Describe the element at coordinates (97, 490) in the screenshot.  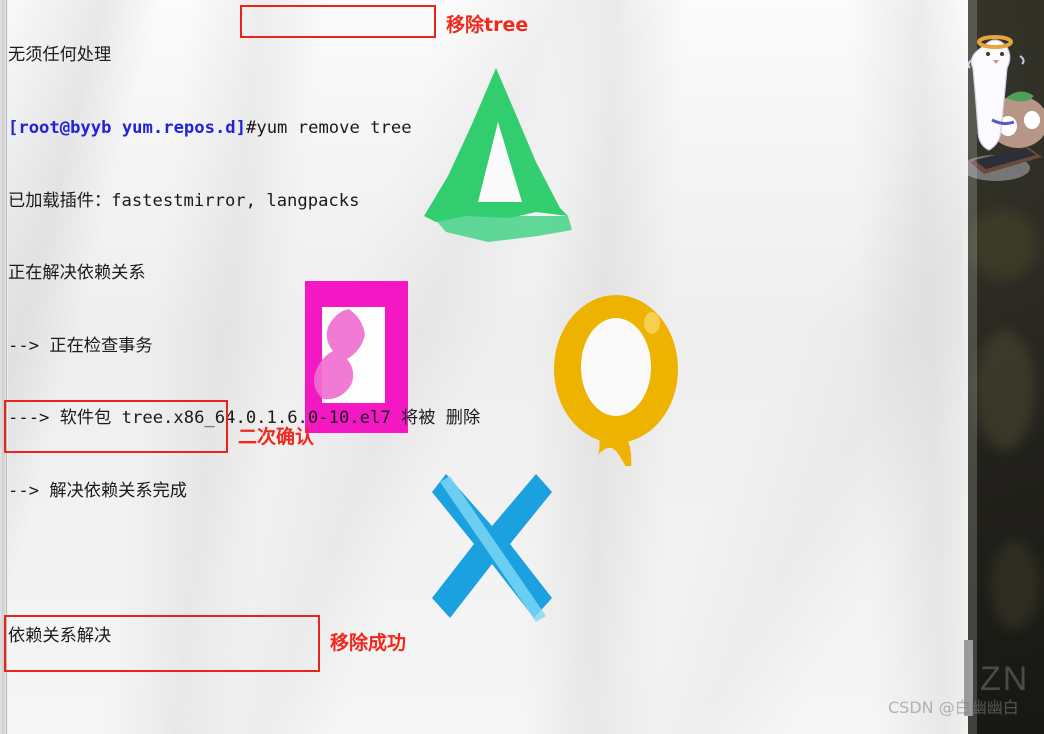
I see `terminal-line-text: --> 解决依赖关系完成` at that location.